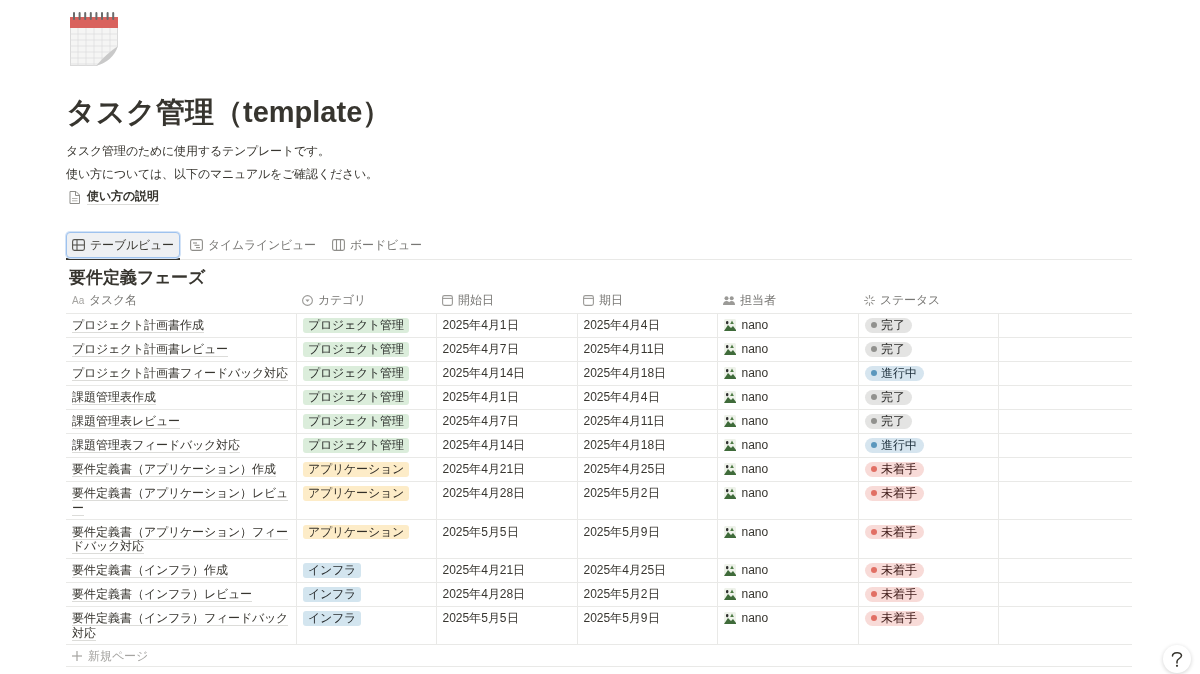  What do you see at coordinates (625, 373) in the screenshot?
I see `date-text: 2025年4月18日` at bounding box center [625, 373].